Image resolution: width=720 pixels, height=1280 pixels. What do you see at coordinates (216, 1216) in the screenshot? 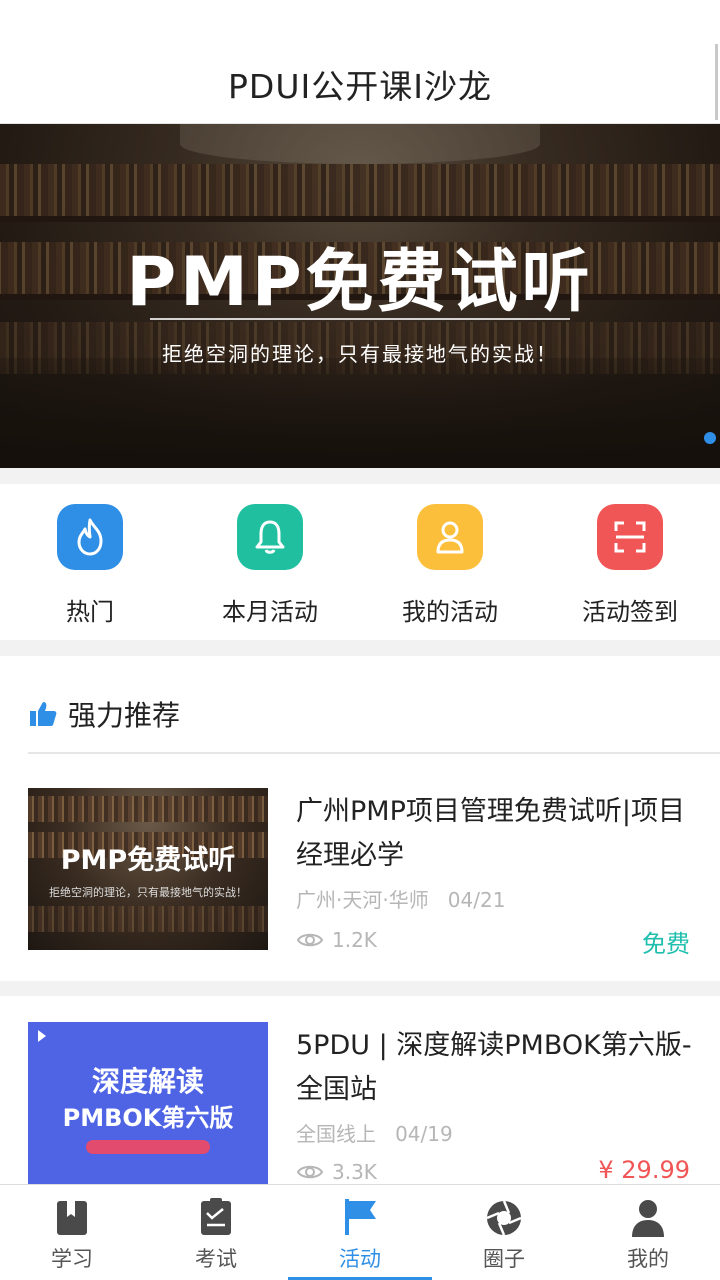
I see `clipboard-icon` at bounding box center [216, 1216].